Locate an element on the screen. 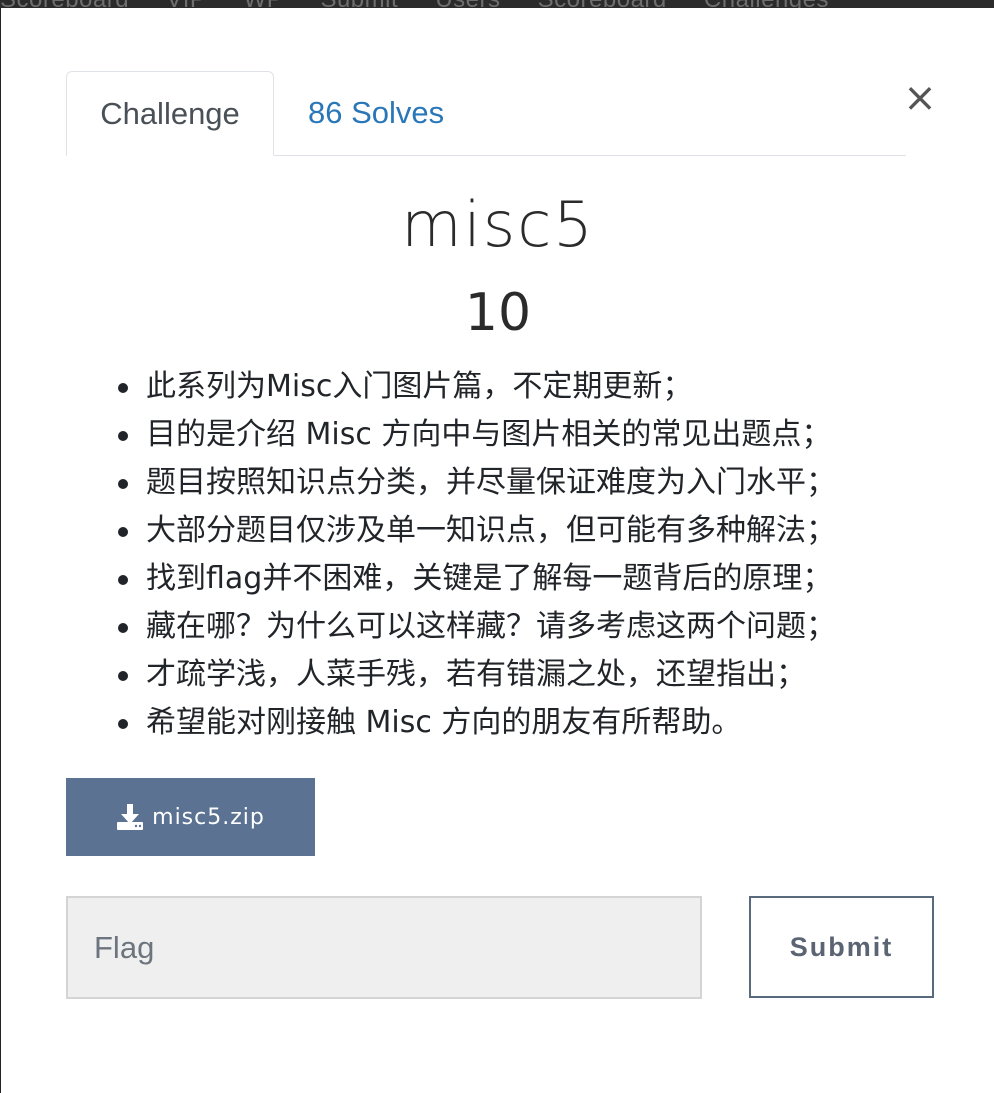  close-icon: × is located at coordinates (920, 98).